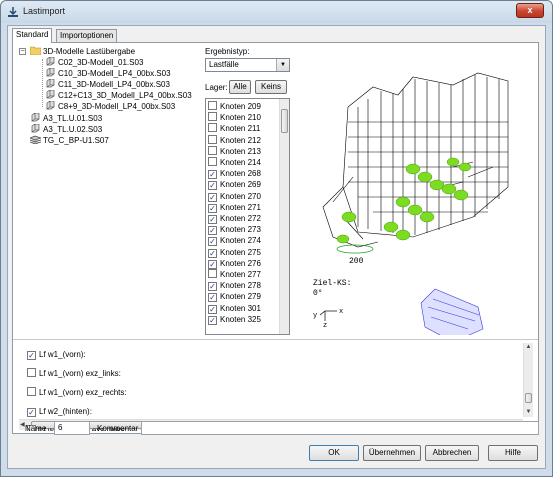  Describe the element at coordinates (72, 428) in the screenshot. I see `name-input: 6` at that location.